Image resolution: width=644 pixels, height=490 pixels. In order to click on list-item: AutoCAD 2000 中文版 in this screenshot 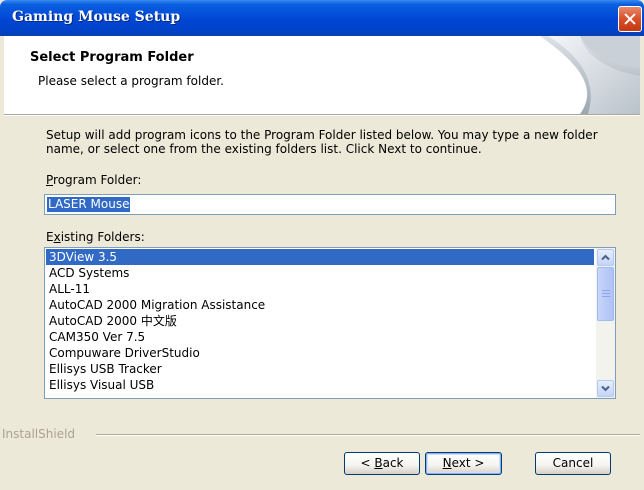, I will do `click(320, 321)`.